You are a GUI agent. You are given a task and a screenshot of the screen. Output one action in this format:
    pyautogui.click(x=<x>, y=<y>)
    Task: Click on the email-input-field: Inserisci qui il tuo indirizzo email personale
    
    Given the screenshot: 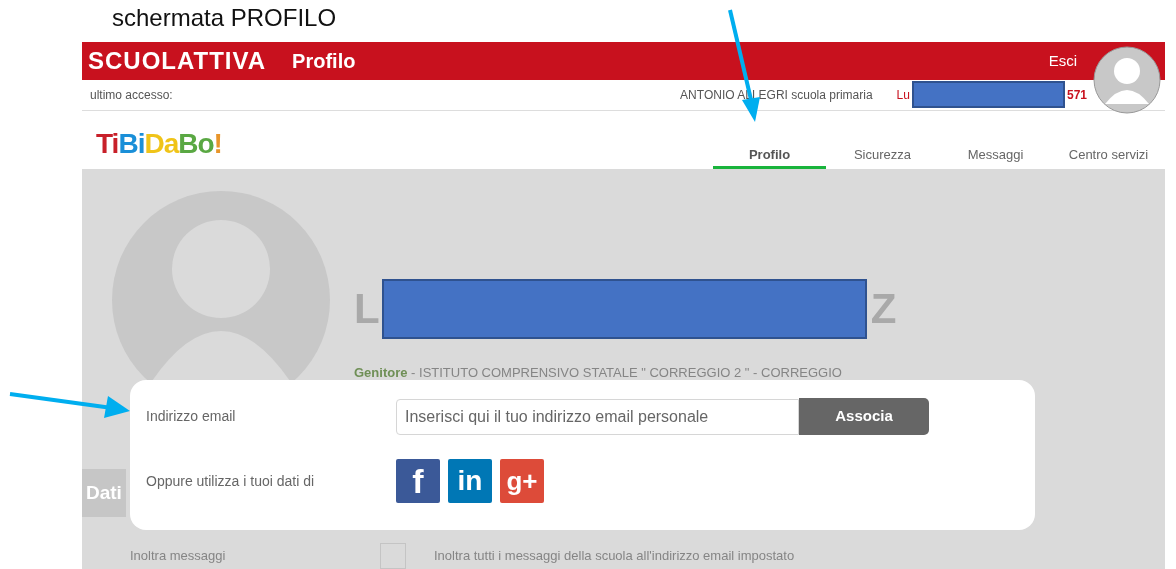 What is the action you would take?
    pyautogui.click(x=597, y=416)
    